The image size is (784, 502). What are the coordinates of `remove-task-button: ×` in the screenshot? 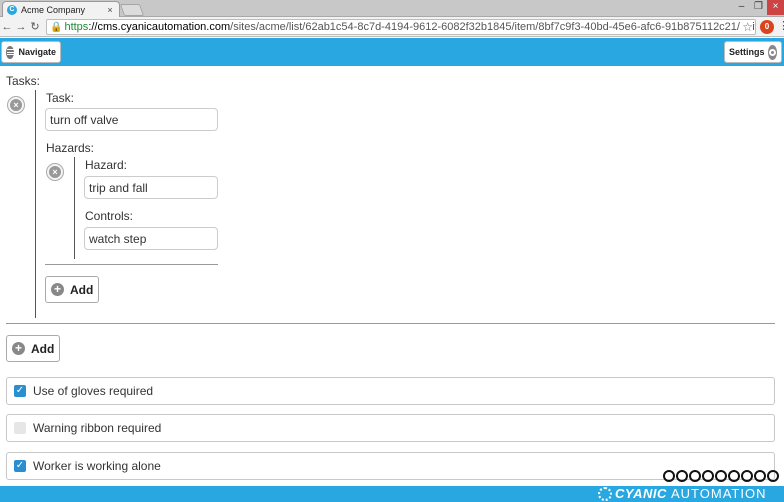 It's located at (16, 105).